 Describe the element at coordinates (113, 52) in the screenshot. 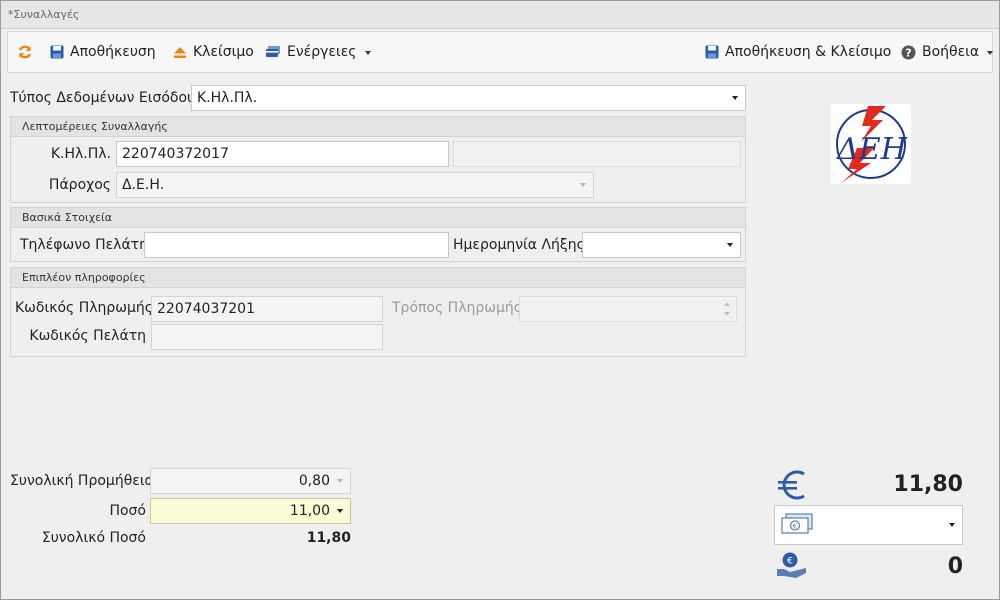

I see `save-label: Αποθήκευση` at that location.